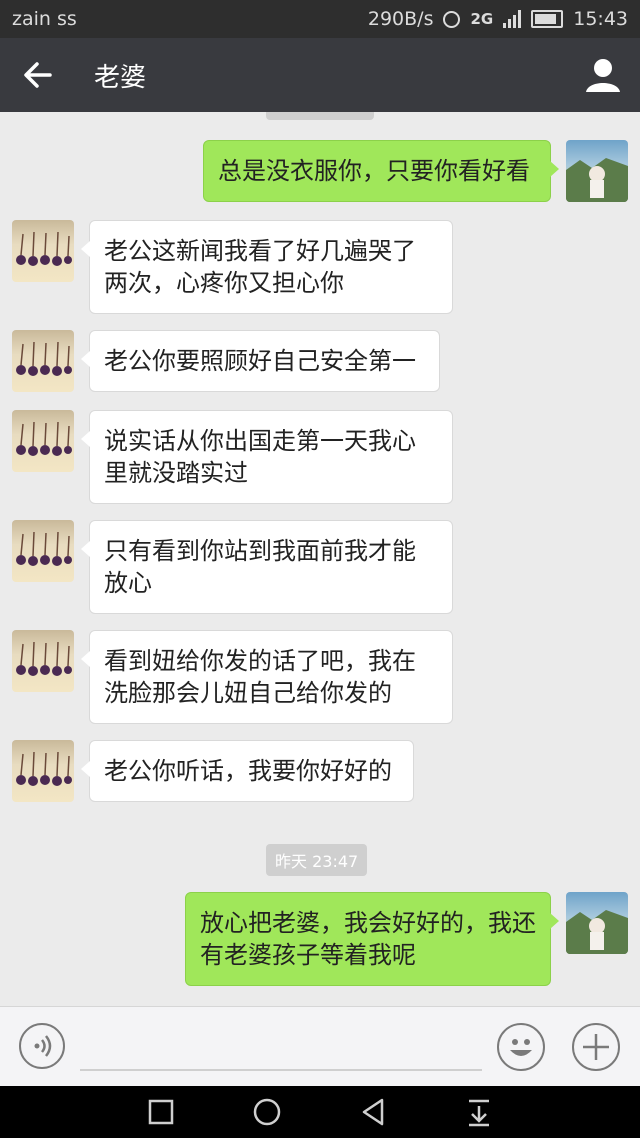 The image size is (640, 1138). I want to click on network-type: 2G, so click(482, 19).